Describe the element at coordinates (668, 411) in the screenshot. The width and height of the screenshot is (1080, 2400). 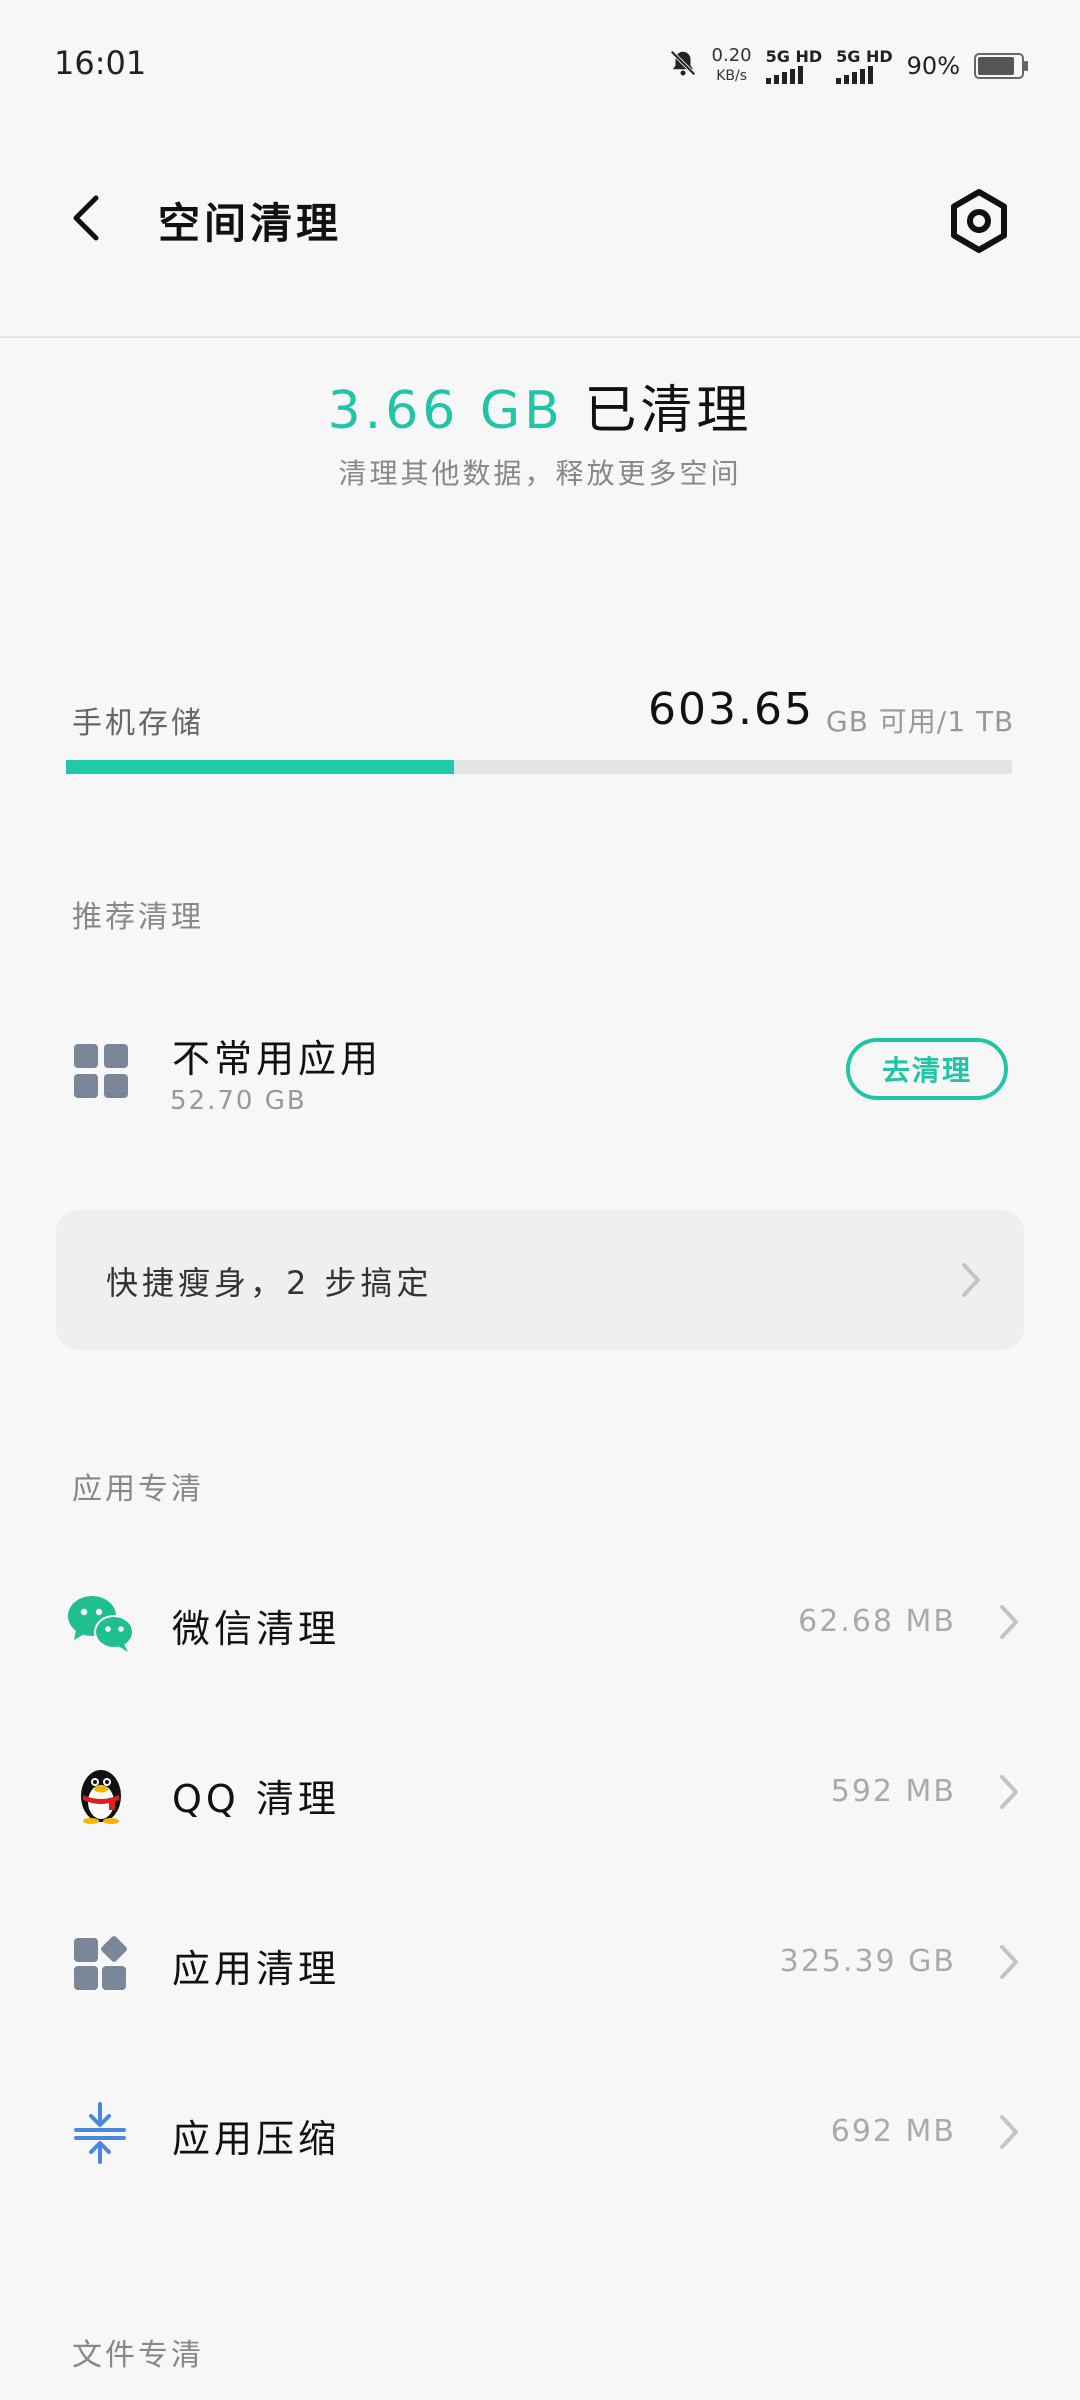
I see `cleaned-suffix: 已清理` at that location.